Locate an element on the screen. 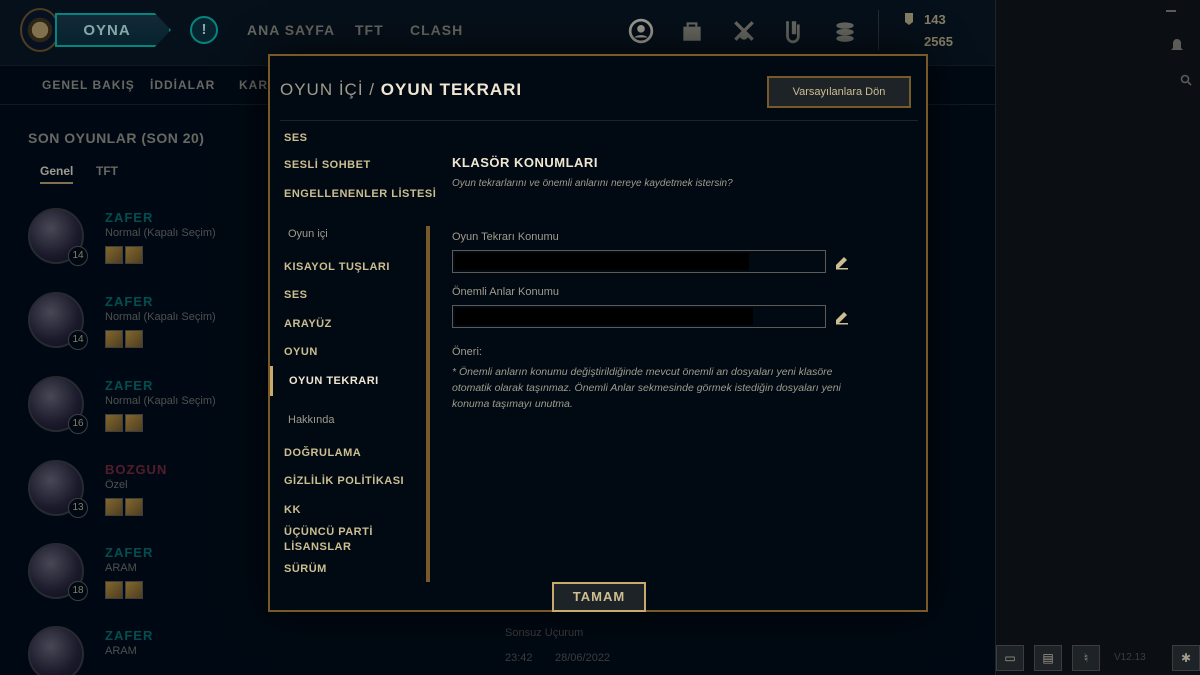 The height and width of the screenshot is (675, 1200). bell-icon is located at coordinates (1177, 46).